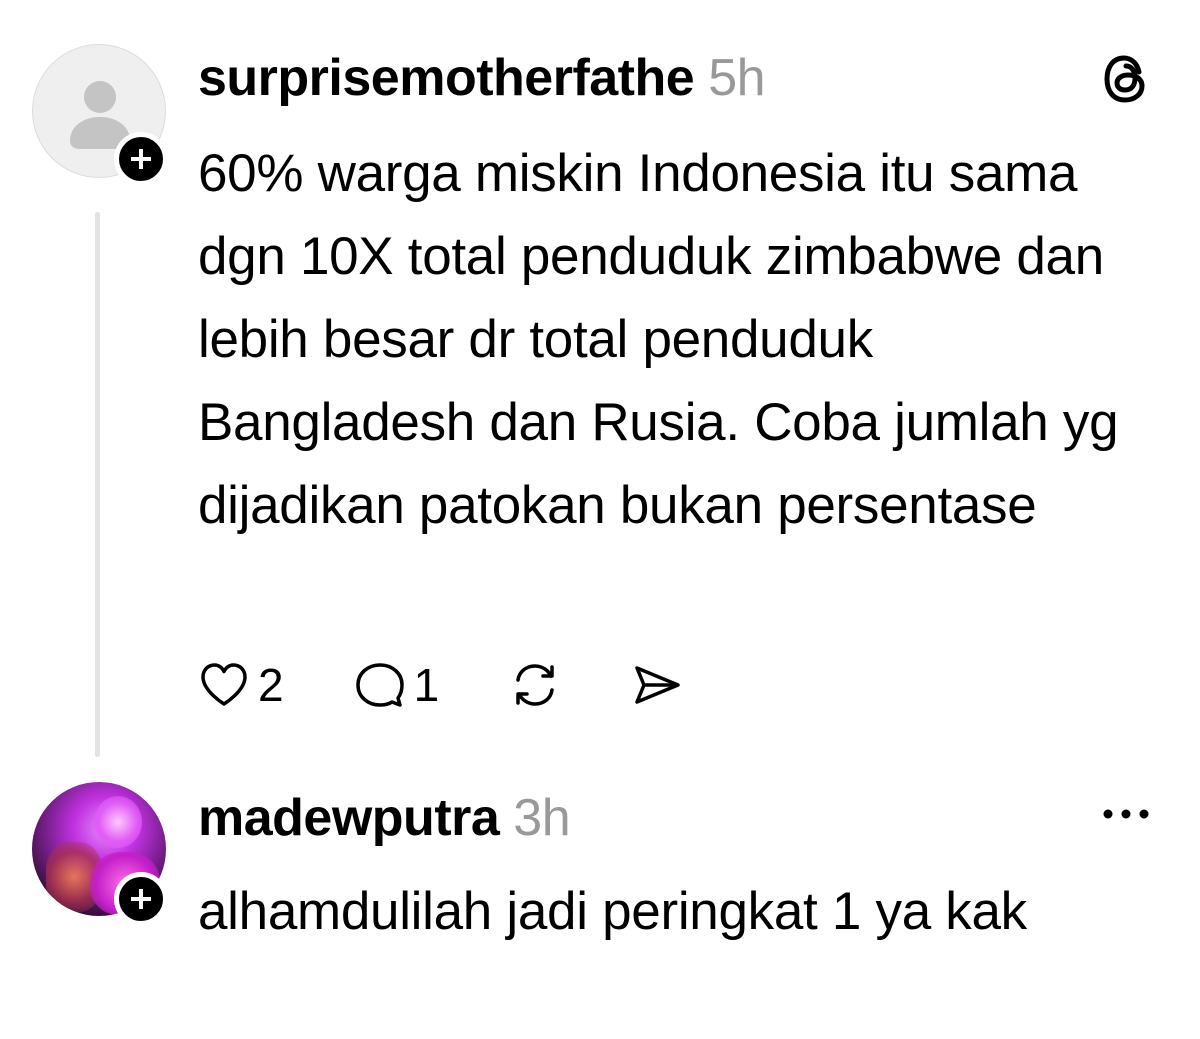 This screenshot has width=1200, height=1039. What do you see at coordinates (224, 684) in the screenshot?
I see `heart-icon` at bounding box center [224, 684].